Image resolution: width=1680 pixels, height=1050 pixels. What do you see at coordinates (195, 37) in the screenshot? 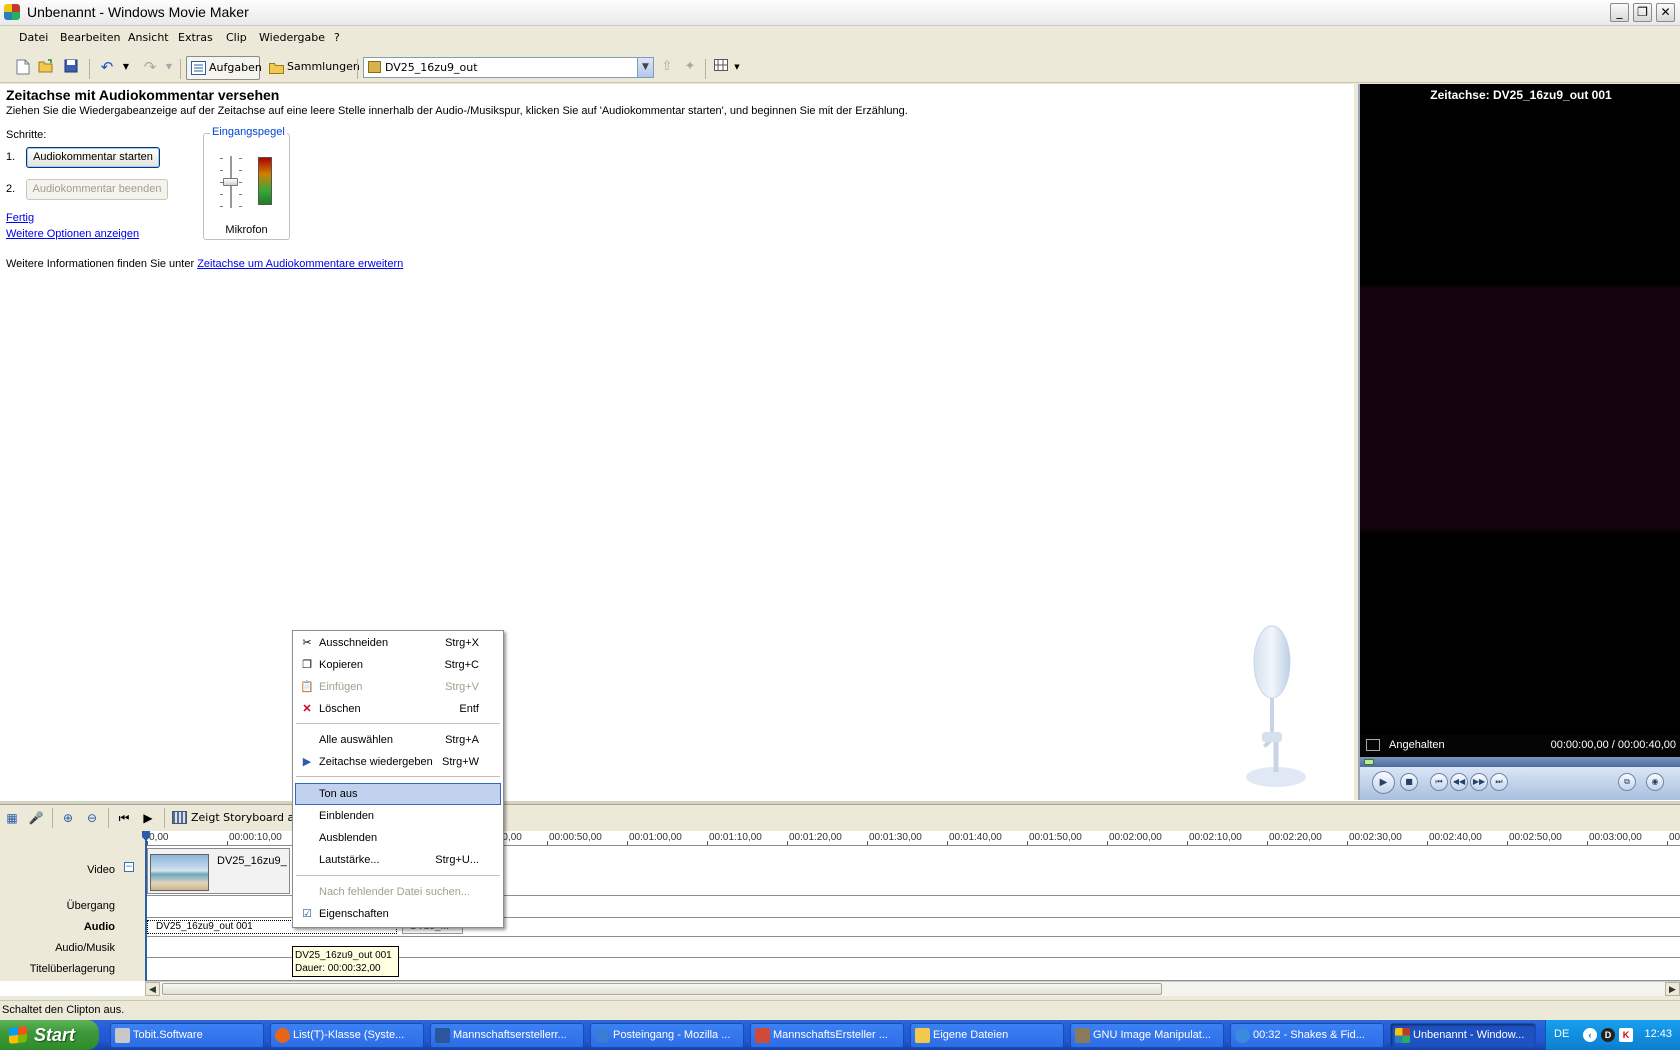
I see `menu-extras: Extras` at bounding box center [195, 37].